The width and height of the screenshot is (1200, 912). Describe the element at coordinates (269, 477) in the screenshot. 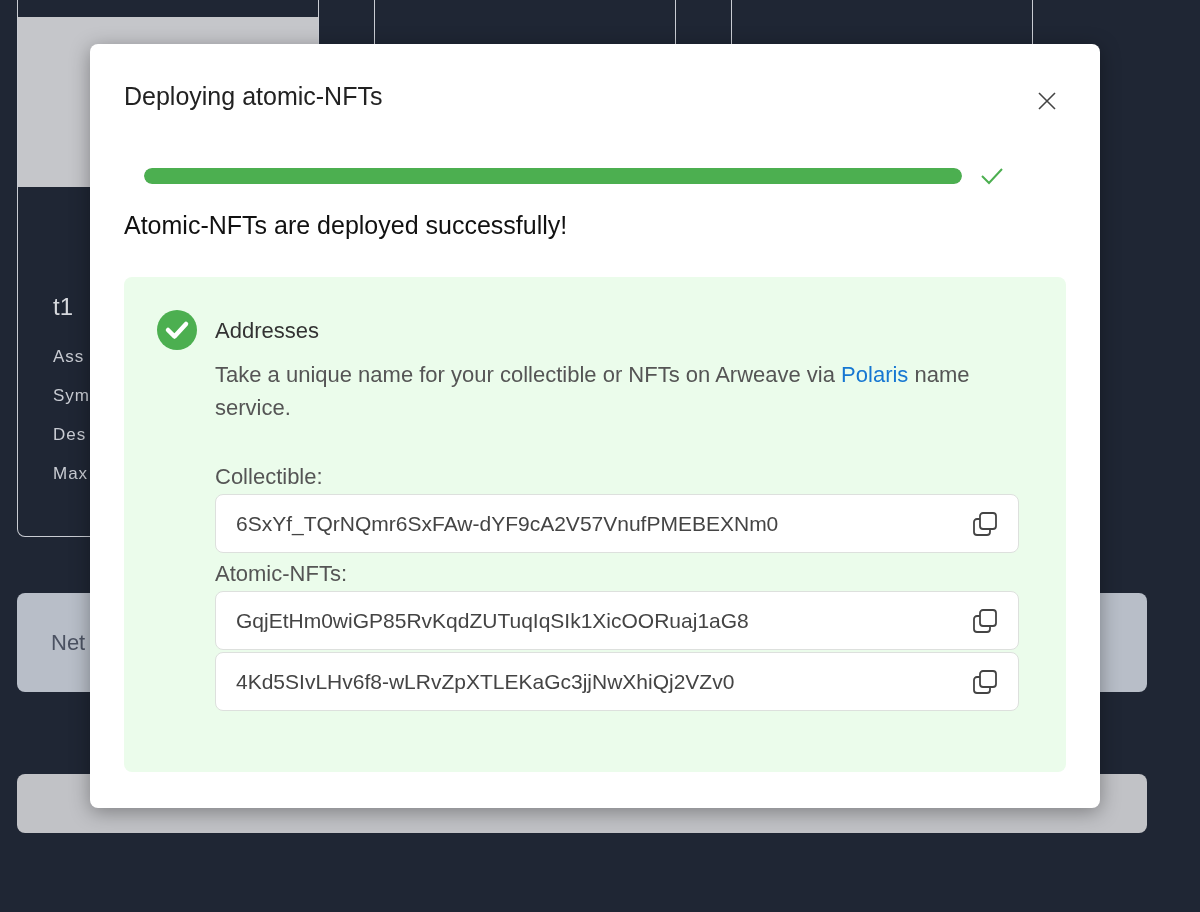

I see `address-label: Collectible:` at that location.